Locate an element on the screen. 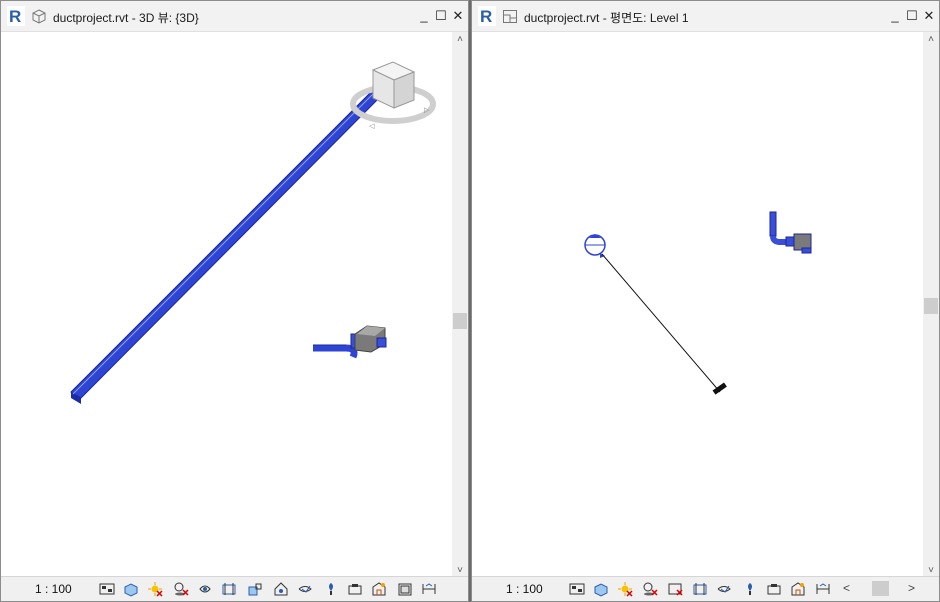 The image size is (940, 602). window-title: ductproject.rvt - 3D 뷰: {3D} is located at coordinates (126, 18).